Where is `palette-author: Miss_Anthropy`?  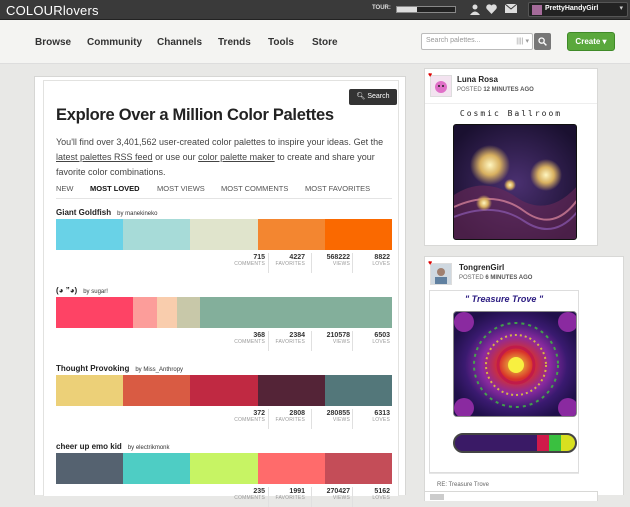
palette-author: Miss_Anthropy is located at coordinates (163, 370).